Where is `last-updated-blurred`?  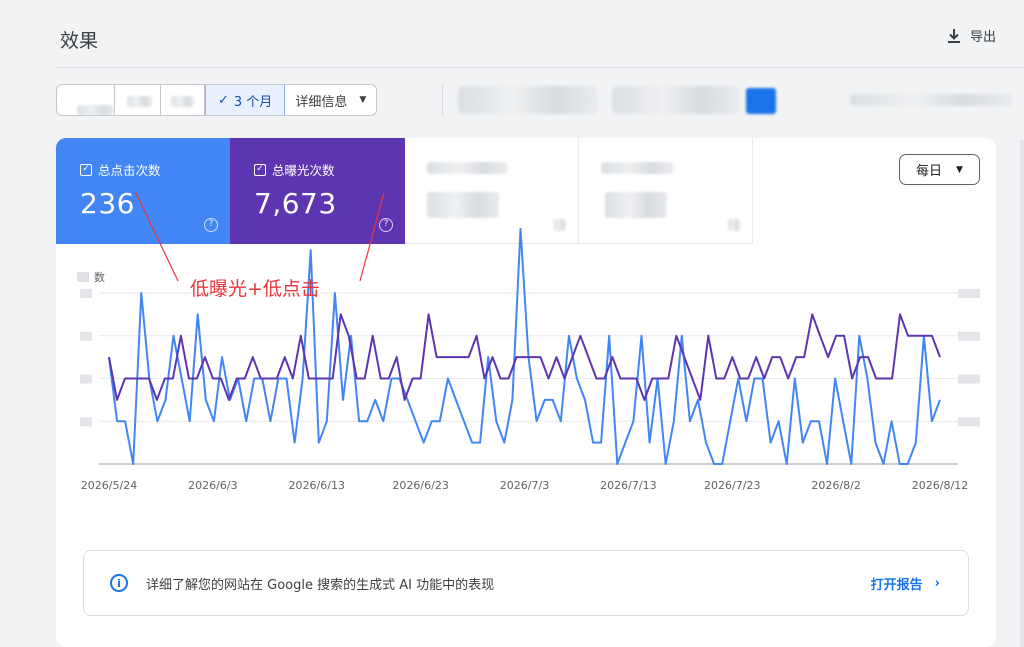
last-updated-blurred is located at coordinates (931, 100).